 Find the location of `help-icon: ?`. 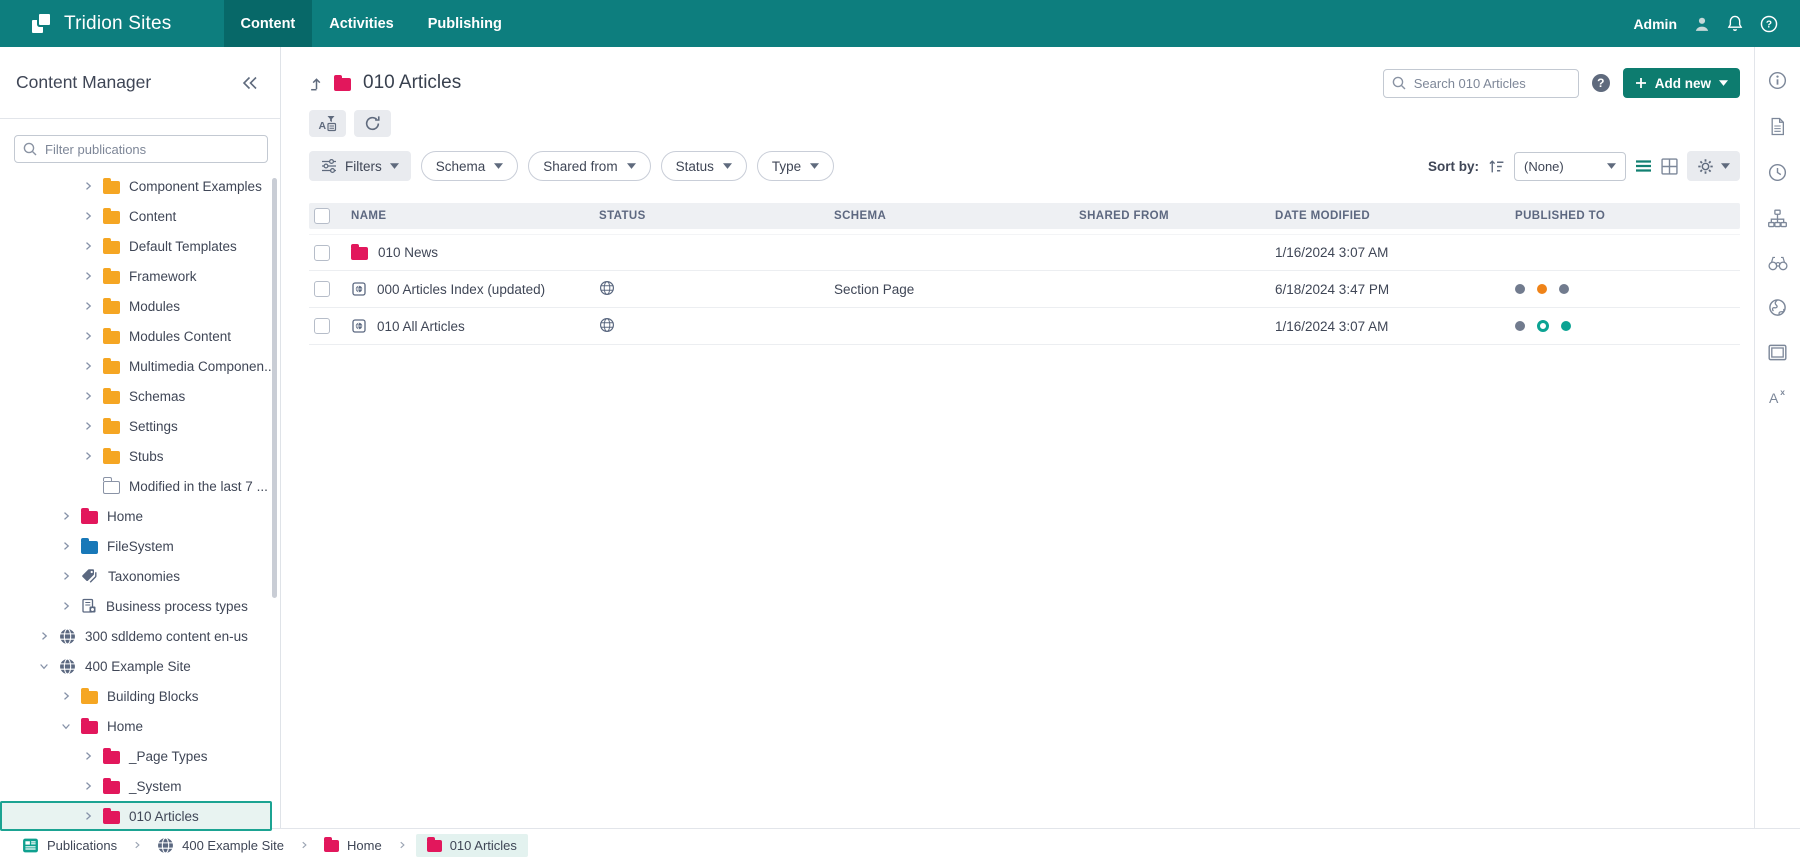

help-icon: ? is located at coordinates (1769, 24).